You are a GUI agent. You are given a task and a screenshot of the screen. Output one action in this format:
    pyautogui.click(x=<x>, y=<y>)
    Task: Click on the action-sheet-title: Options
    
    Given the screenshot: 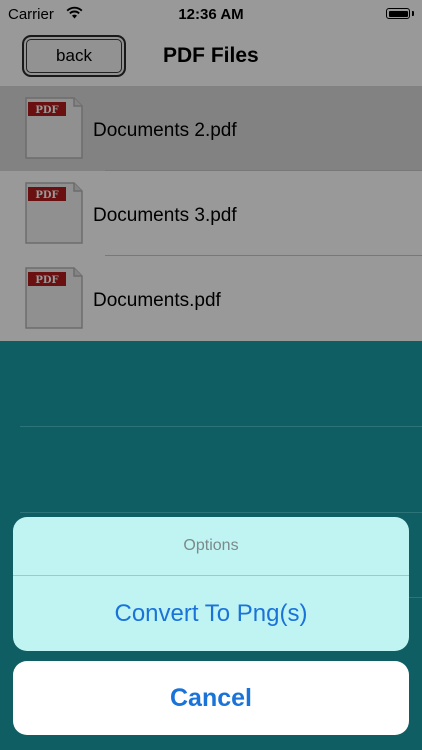 What is the action you would take?
    pyautogui.click(x=211, y=545)
    